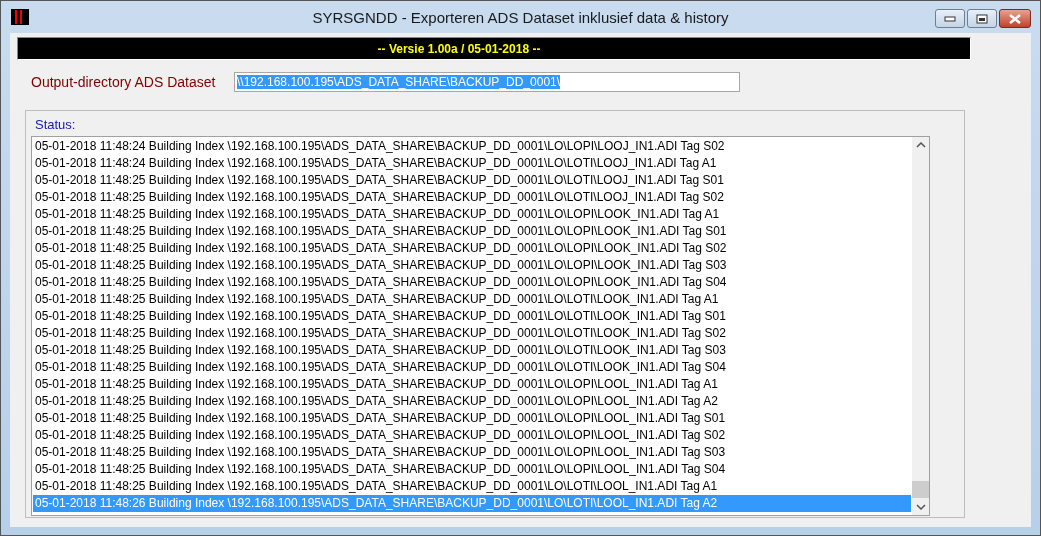  I want to click on log-row: 05-01-2018 11:48:25 Building Index \192.168.100.195\ADS_DATA_SHARE\BACKUP_DD_0001\LO\LOPI\LOOK_IN1.ADI Tag S02, so click(472, 248).